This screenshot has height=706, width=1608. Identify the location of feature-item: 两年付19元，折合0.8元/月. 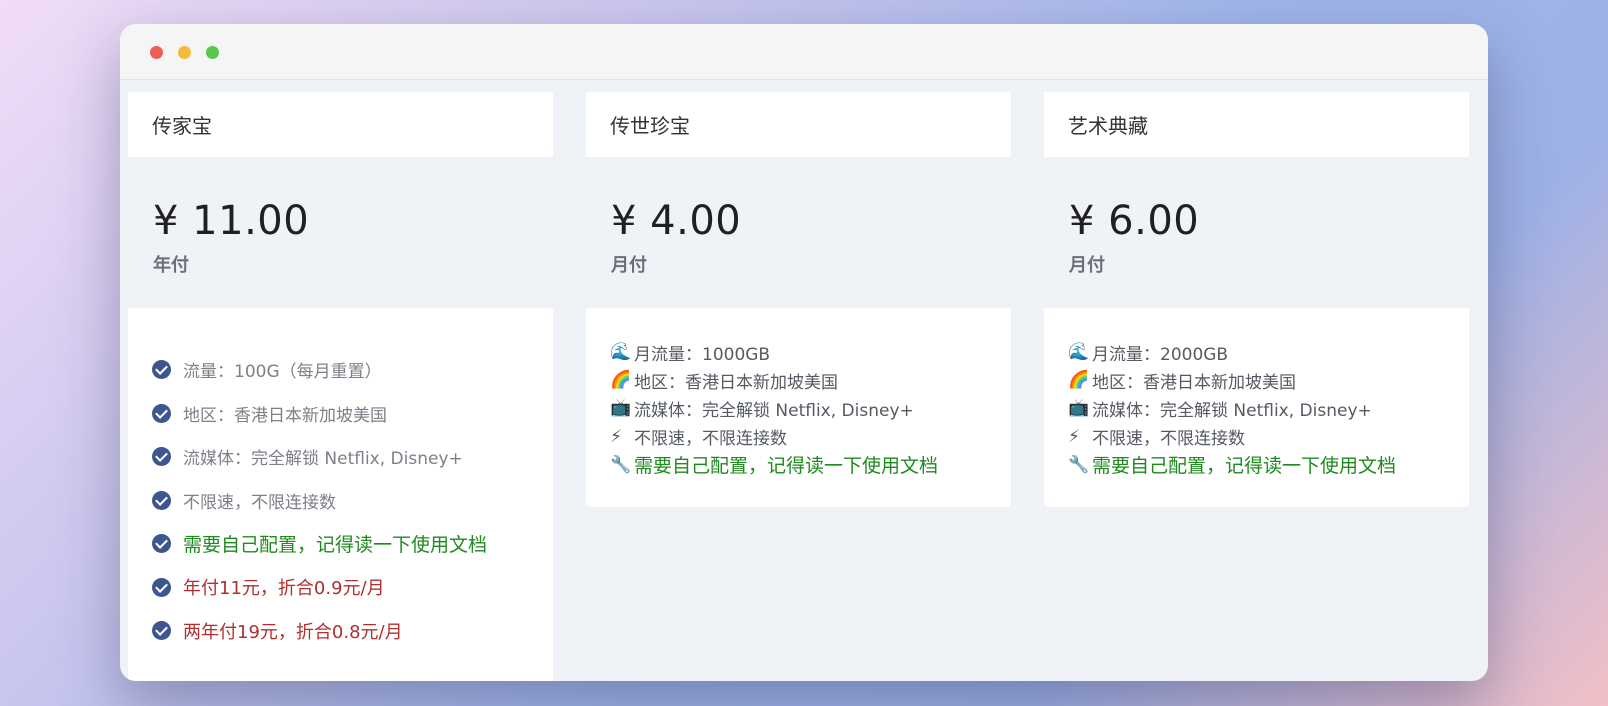
(340, 631).